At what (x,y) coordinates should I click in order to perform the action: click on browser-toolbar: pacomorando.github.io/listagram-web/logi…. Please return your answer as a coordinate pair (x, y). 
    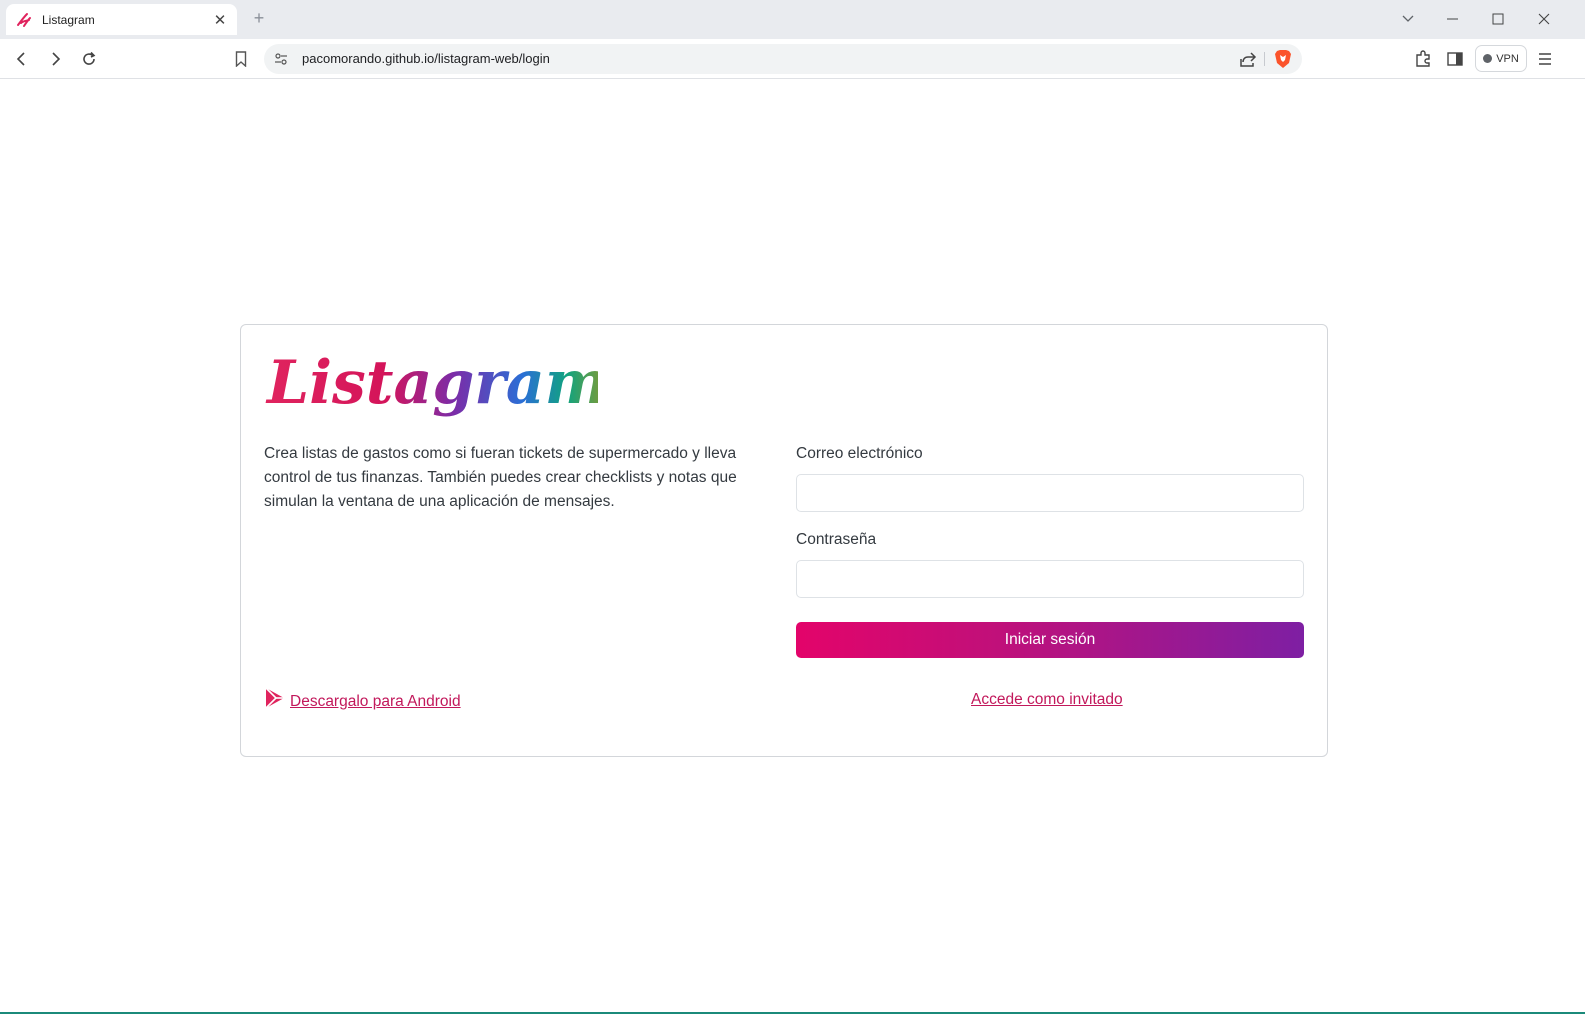
    Looking at the image, I should click on (792, 59).